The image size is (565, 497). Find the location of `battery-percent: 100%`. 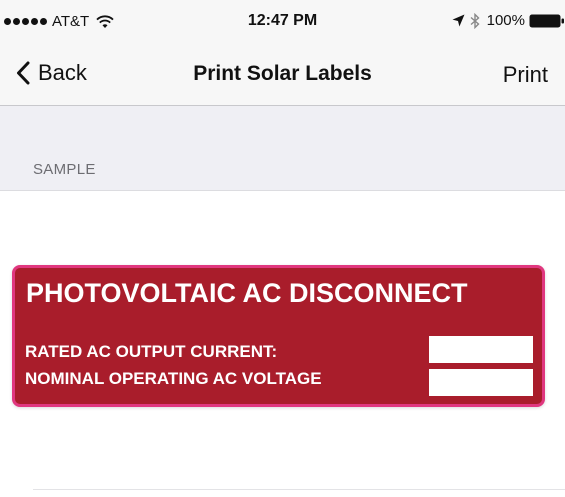

battery-percent: 100% is located at coordinates (505, 20).